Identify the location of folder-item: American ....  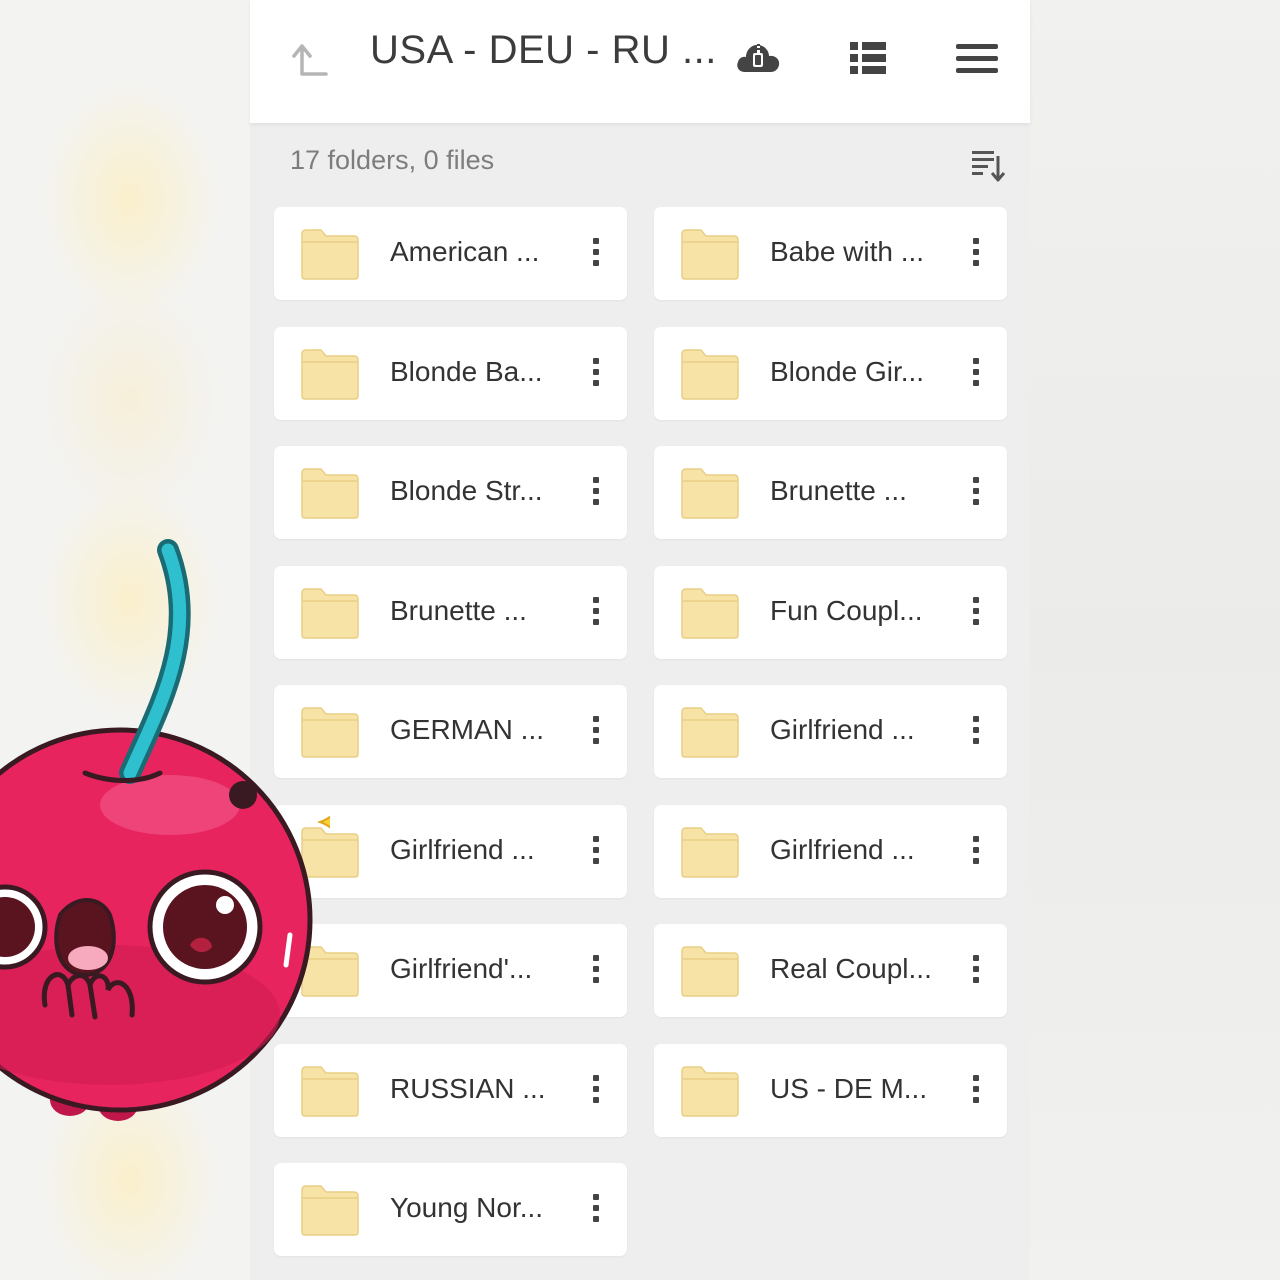
(450, 253).